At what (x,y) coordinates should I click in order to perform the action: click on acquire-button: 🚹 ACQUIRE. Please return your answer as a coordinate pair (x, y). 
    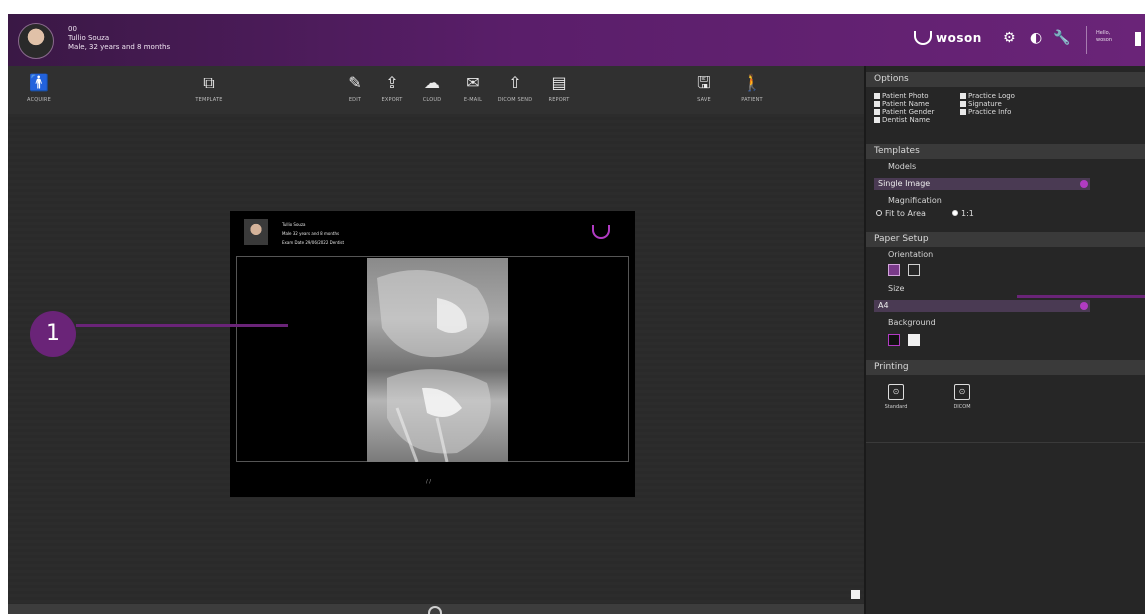
    Looking at the image, I should click on (39, 88).